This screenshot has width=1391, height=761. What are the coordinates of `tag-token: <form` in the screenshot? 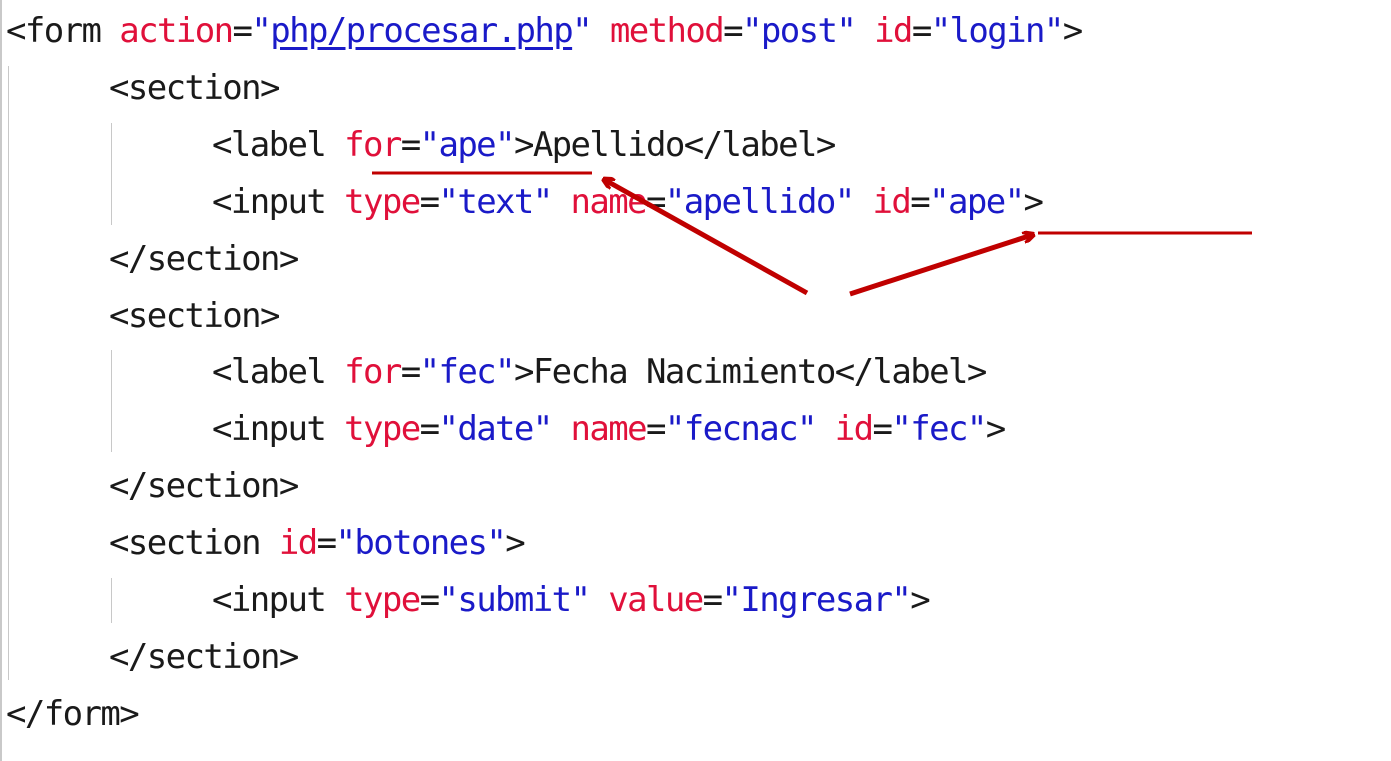 It's located at (54, 31).